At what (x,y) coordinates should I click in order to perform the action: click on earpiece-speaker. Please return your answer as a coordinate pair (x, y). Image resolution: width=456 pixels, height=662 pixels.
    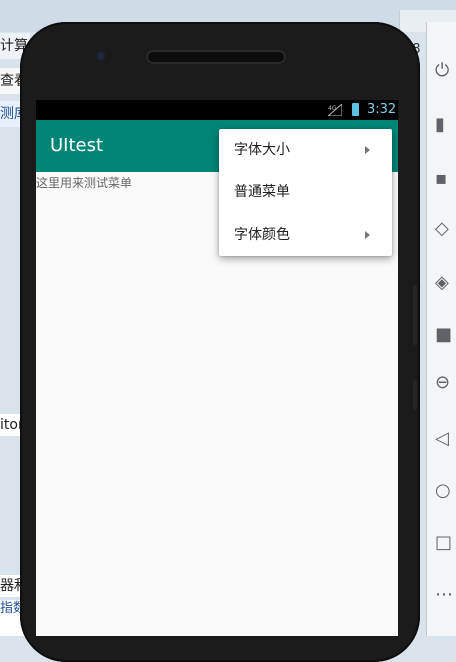
    Looking at the image, I should click on (216, 57).